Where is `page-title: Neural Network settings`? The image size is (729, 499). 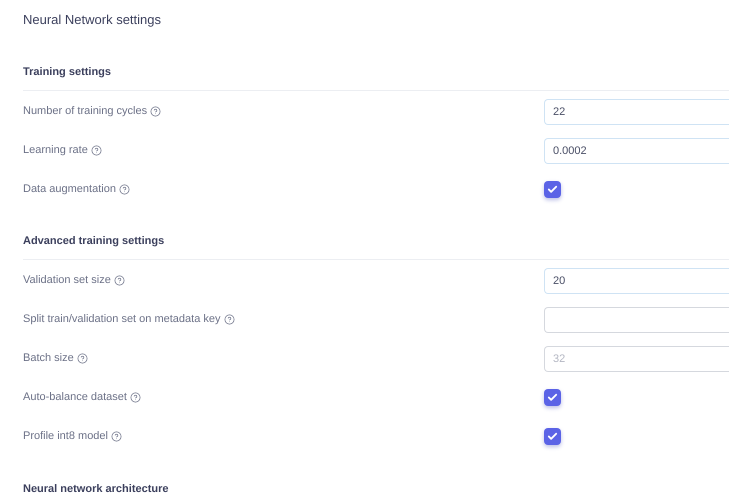
page-title: Neural Network settings is located at coordinates (92, 20).